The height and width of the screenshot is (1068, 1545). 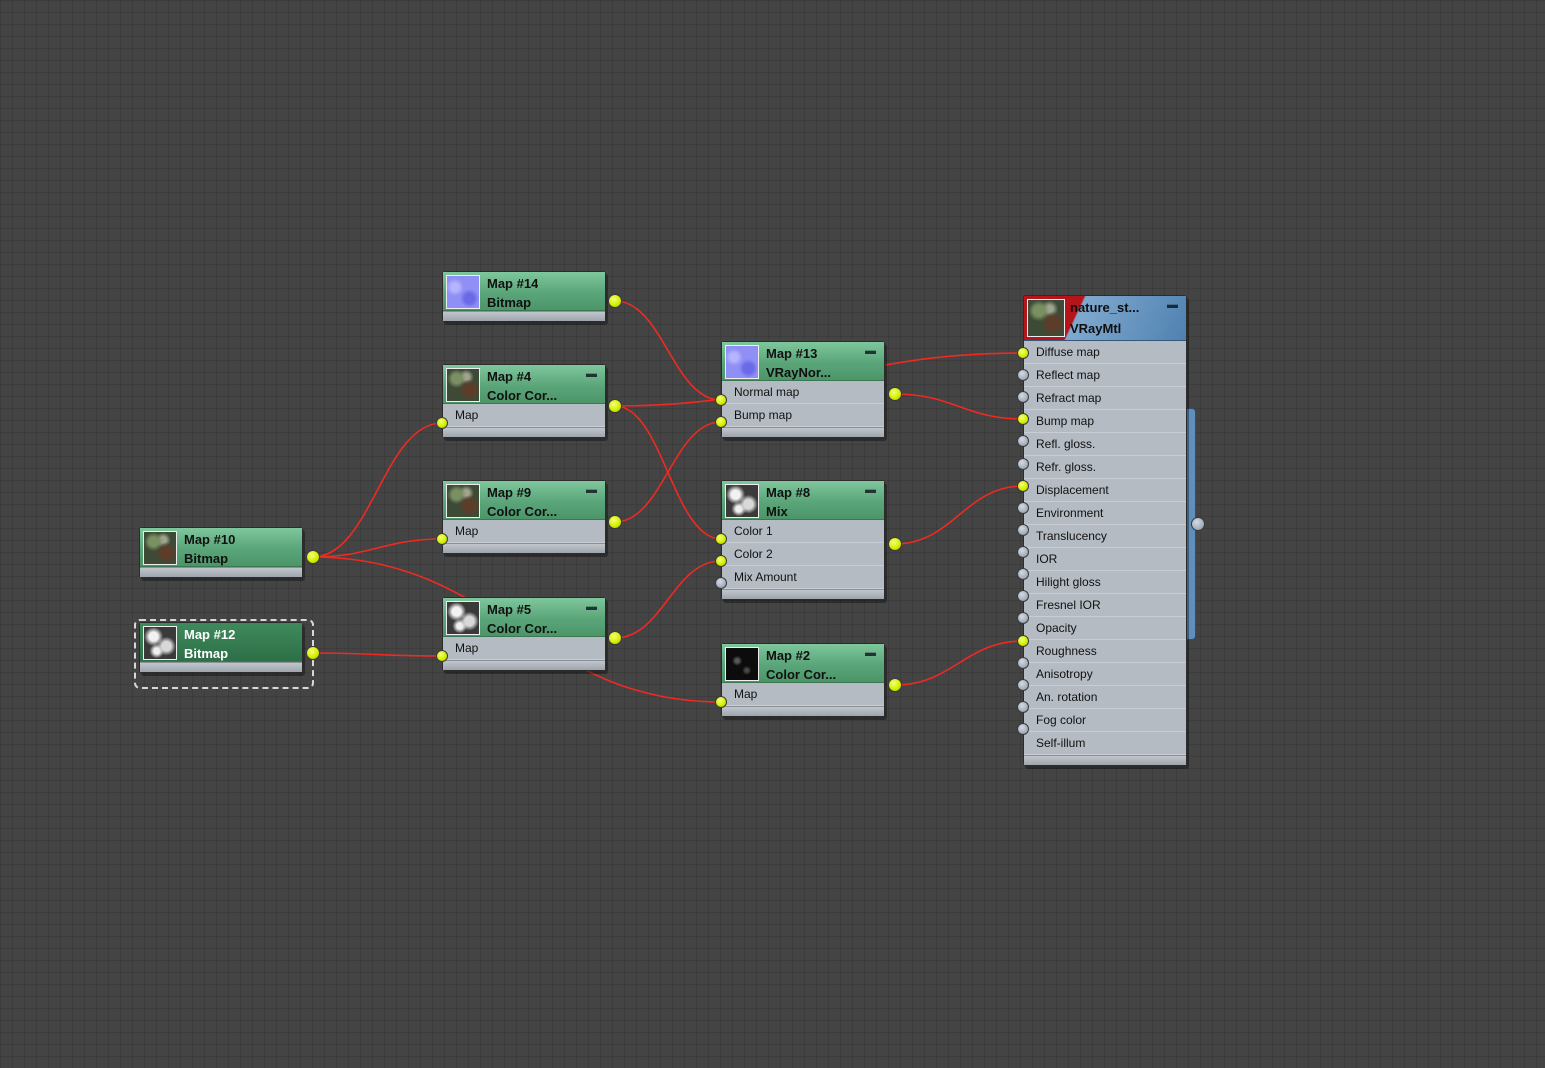 What do you see at coordinates (803, 531) in the screenshot?
I see `slot-color-1: Color 1` at bounding box center [803, 531].